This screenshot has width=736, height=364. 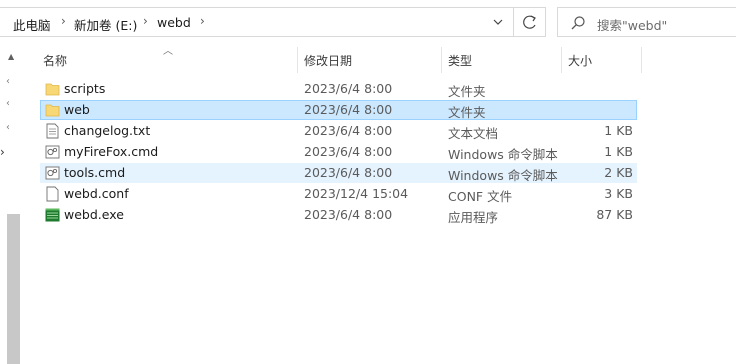 I want to click on file-name: changelog.txt, so click(x=107, y=130).